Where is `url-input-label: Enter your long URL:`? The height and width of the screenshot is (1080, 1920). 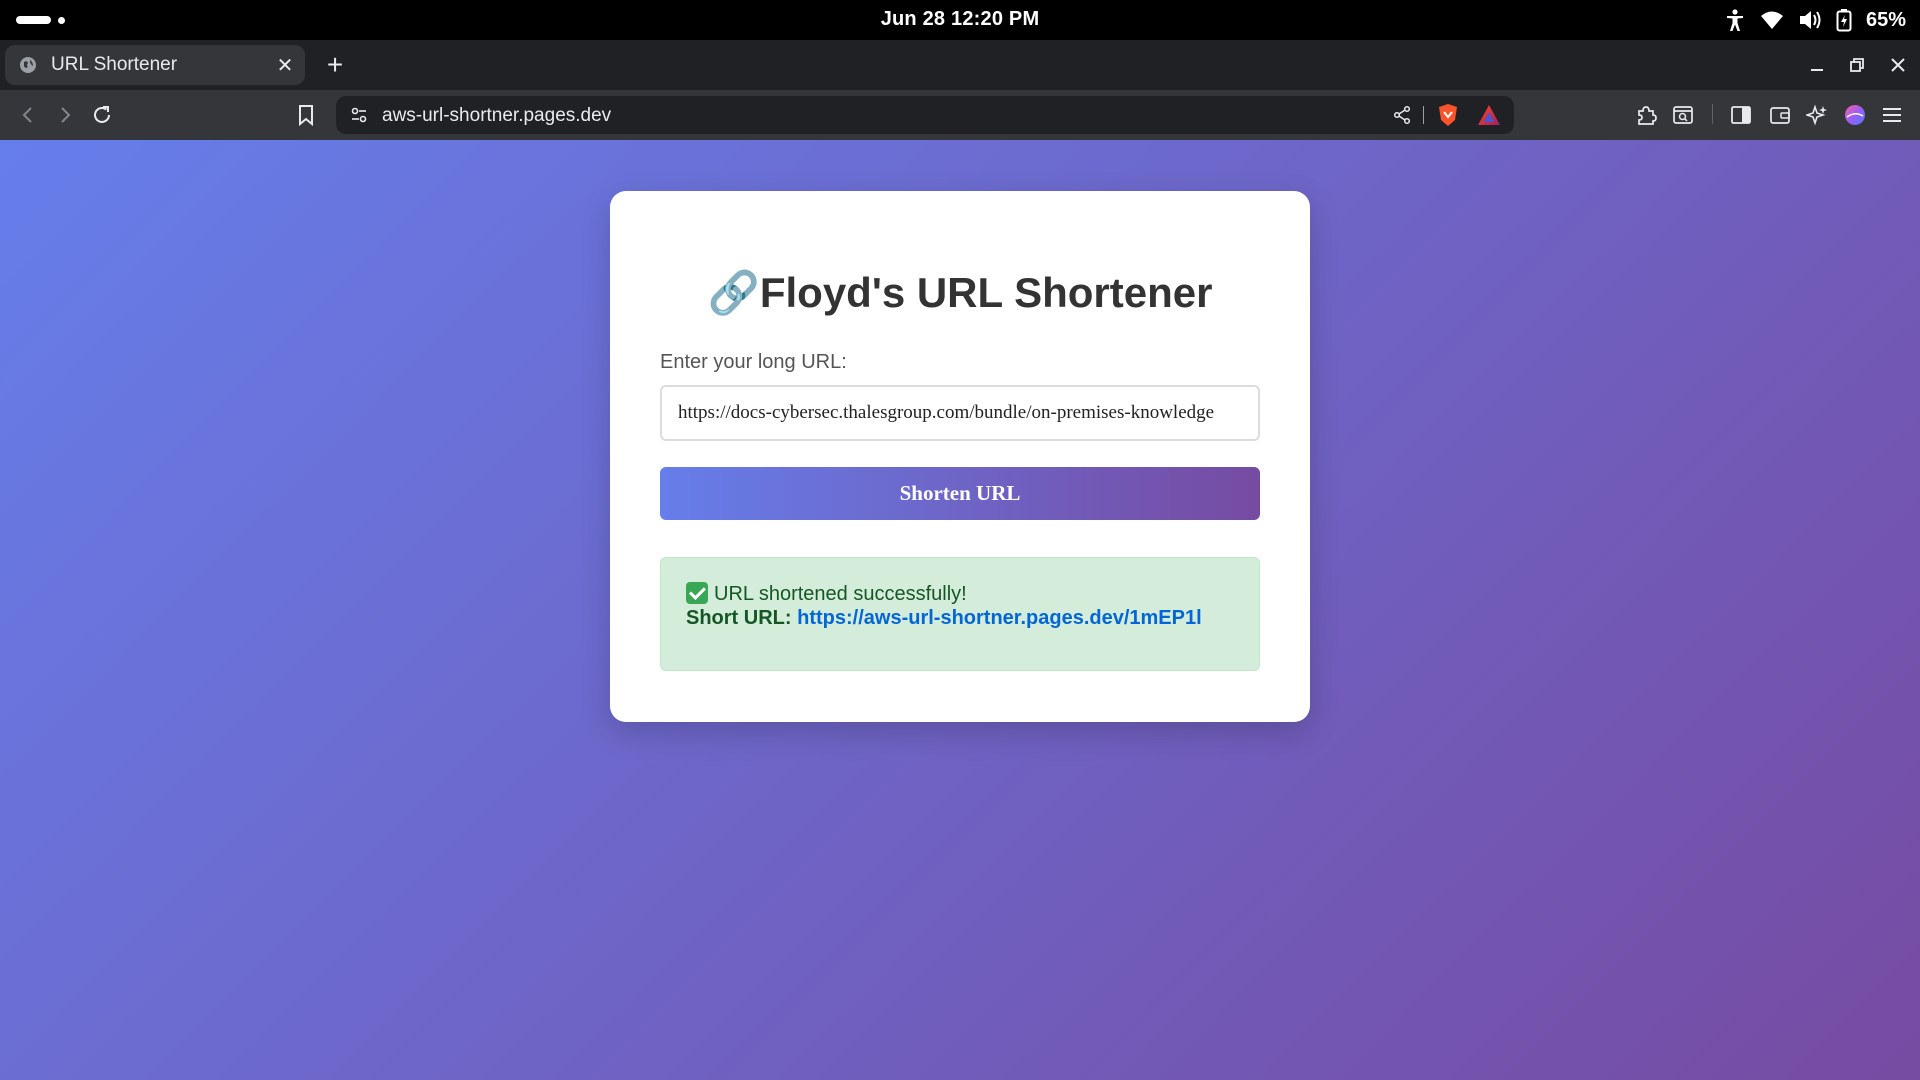 url-input-label: Enter your long URL: is located at coordinates (753, 362).